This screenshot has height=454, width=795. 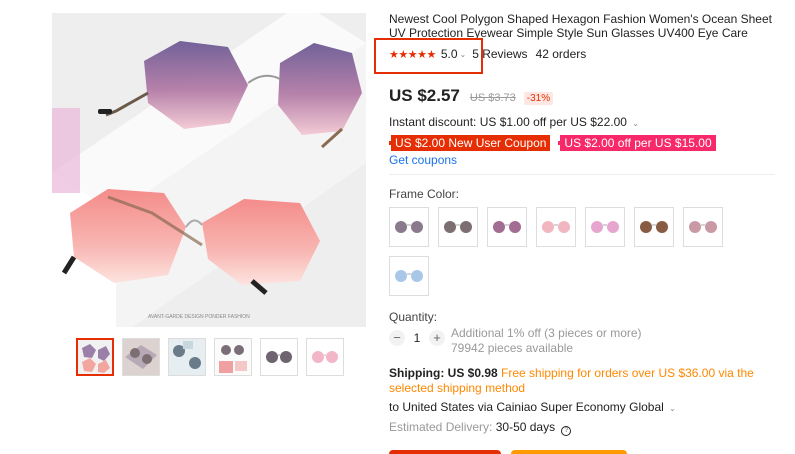 I want to click on add-to-cart-button, so click(x=569, y=452).